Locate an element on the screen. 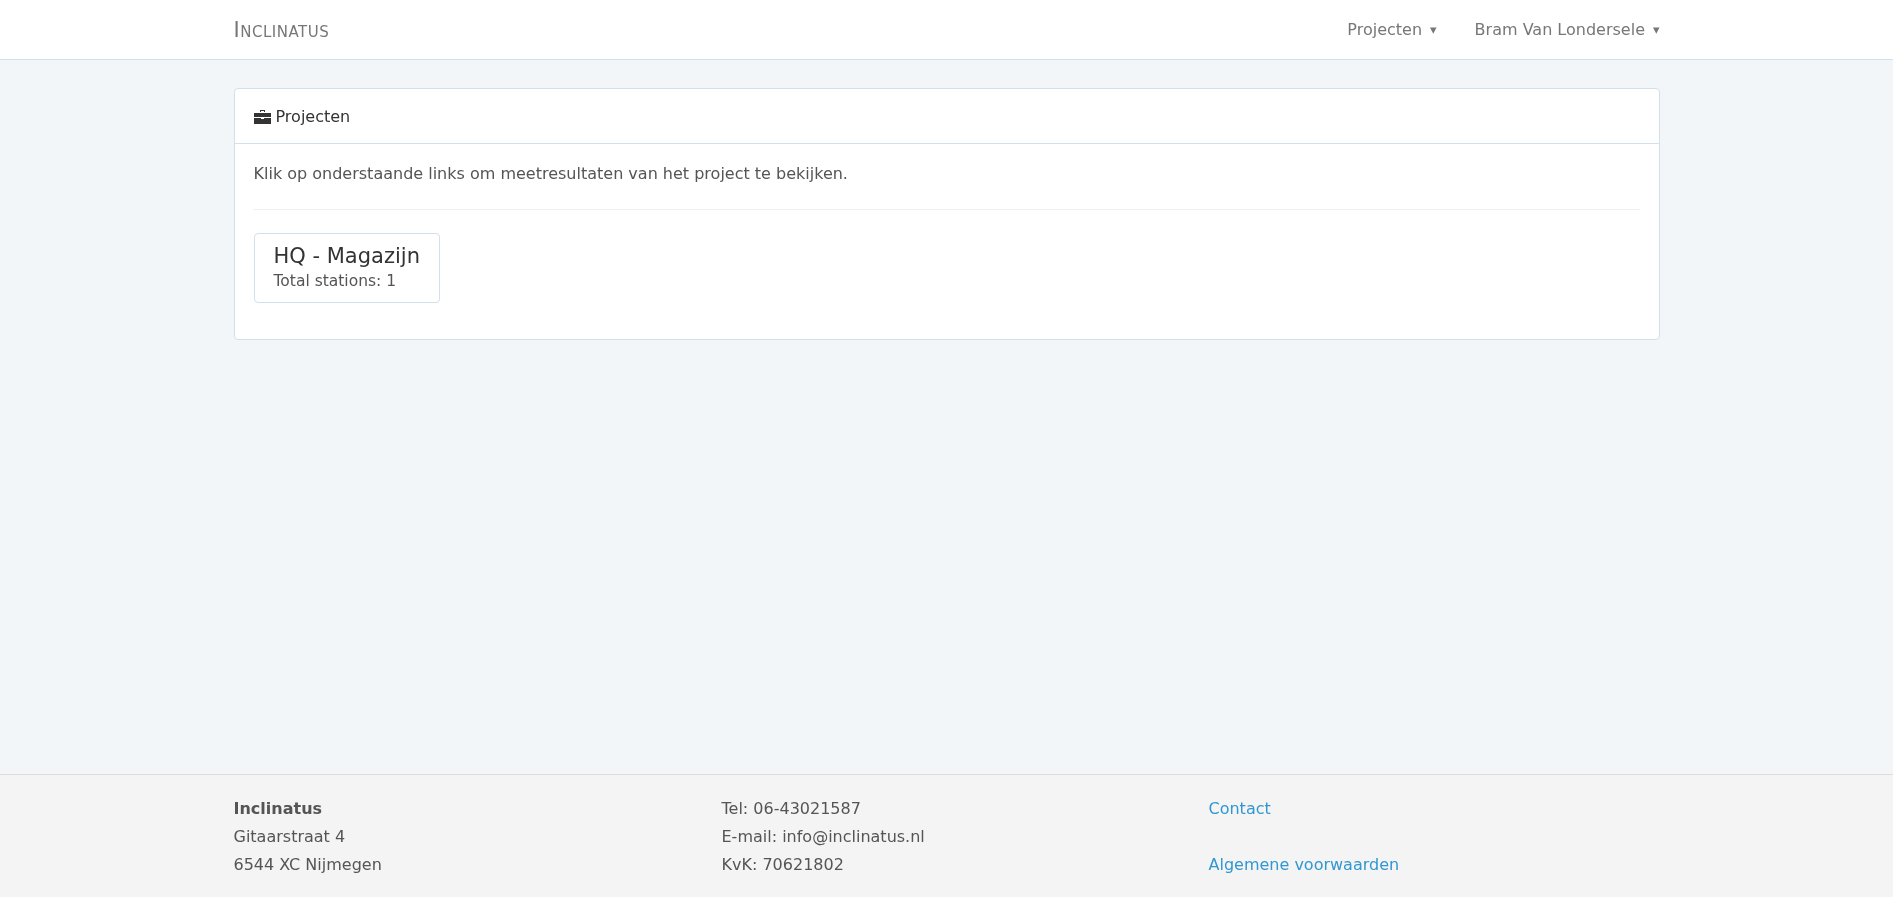 This screenshot has width=1893, height=897. brand-link: Inclinatus is located at coordinates (281, 29).